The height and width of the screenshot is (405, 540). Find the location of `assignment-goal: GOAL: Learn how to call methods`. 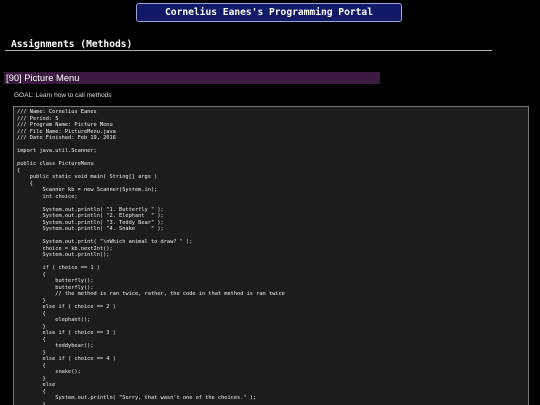

assignment-goal: GOAL: Learn how to call methods is located at coordinates (63, 95).